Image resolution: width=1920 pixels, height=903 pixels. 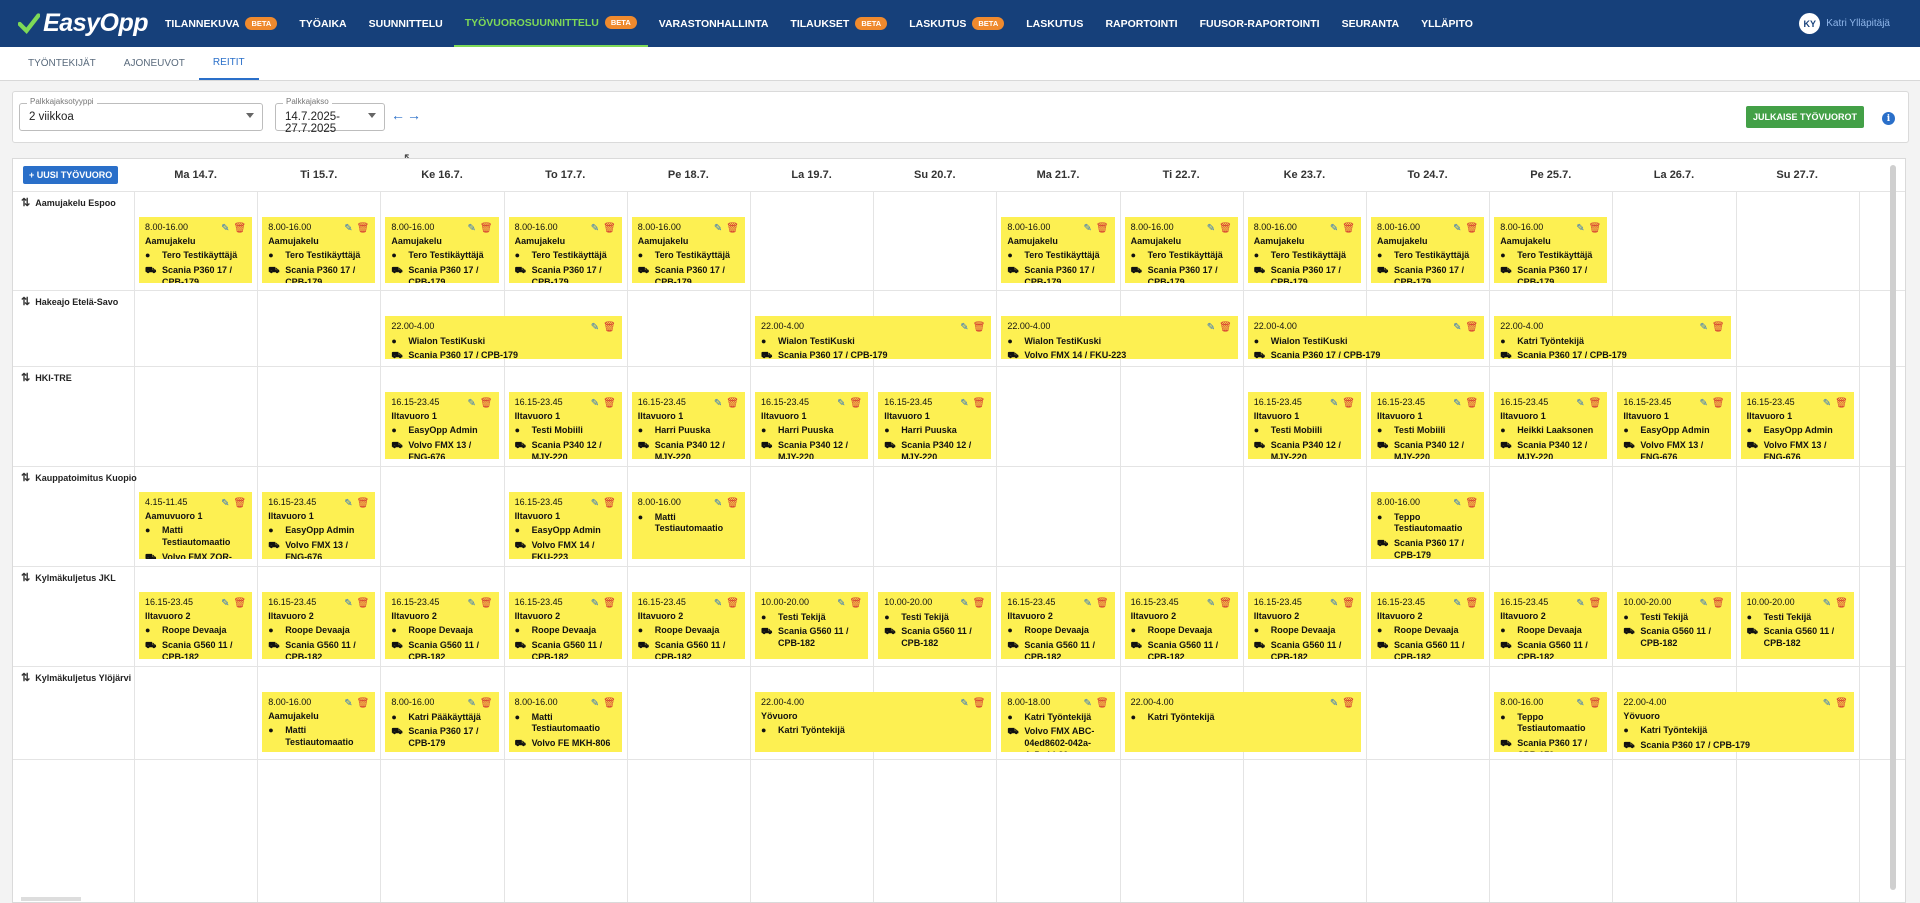 What do you see at coordinates (414, 115) in the screenshot?
I see `next-period-arrow-icon: →` at bounding box center [414, 115].